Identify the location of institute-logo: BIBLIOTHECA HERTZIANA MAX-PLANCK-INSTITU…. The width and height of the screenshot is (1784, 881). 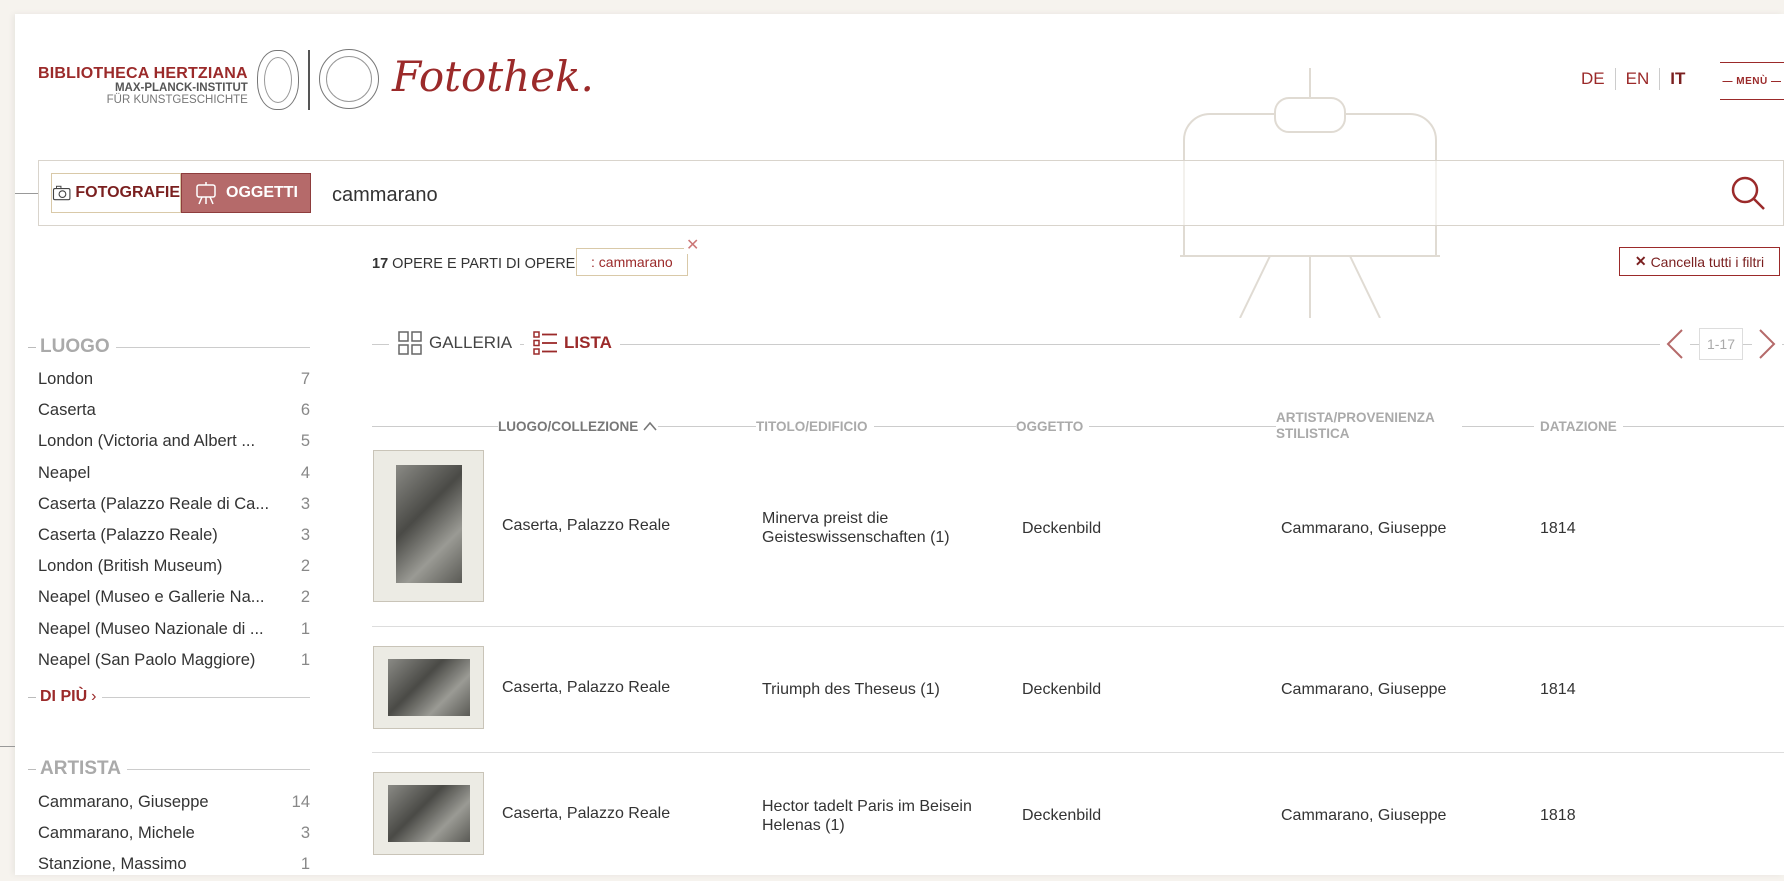
(143, 86).